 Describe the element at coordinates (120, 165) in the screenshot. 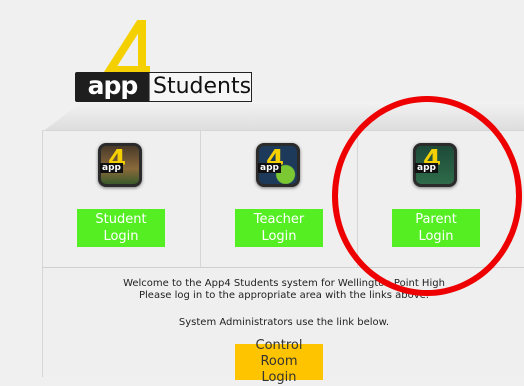

I see `student-app-icon: 4 app` at that location.